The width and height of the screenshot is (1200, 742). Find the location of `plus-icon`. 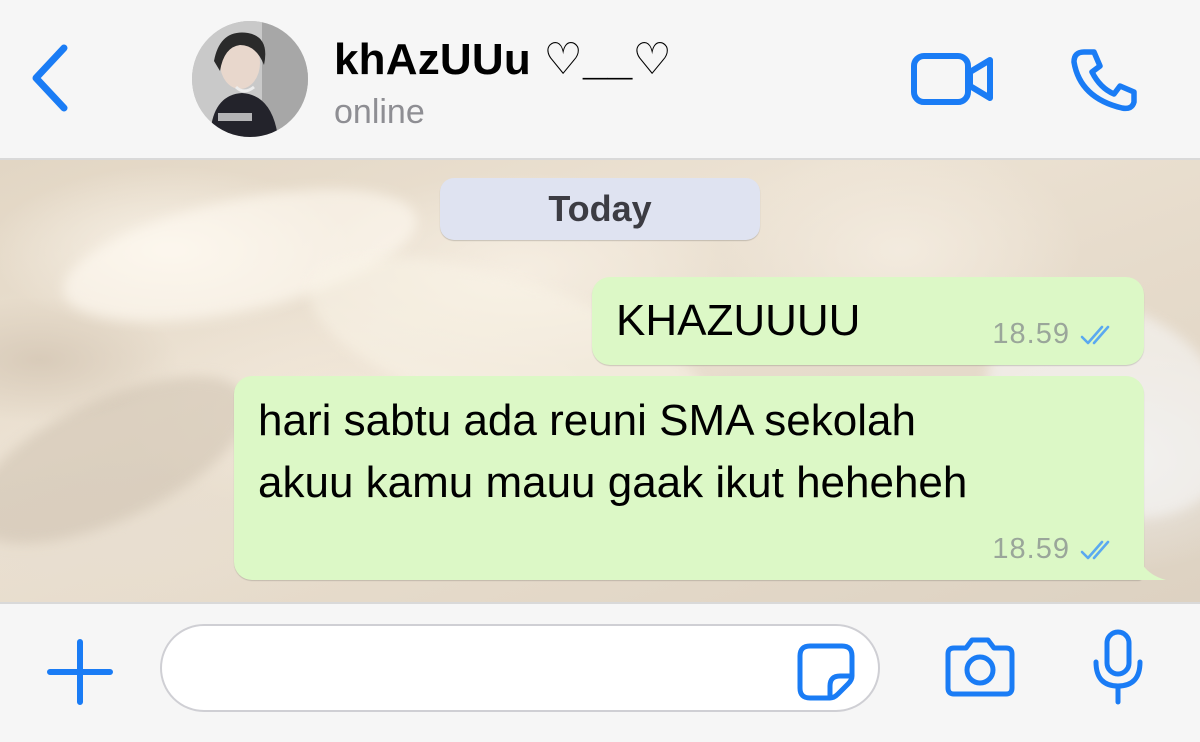

plus-icon is located at coordinates (80, 672).